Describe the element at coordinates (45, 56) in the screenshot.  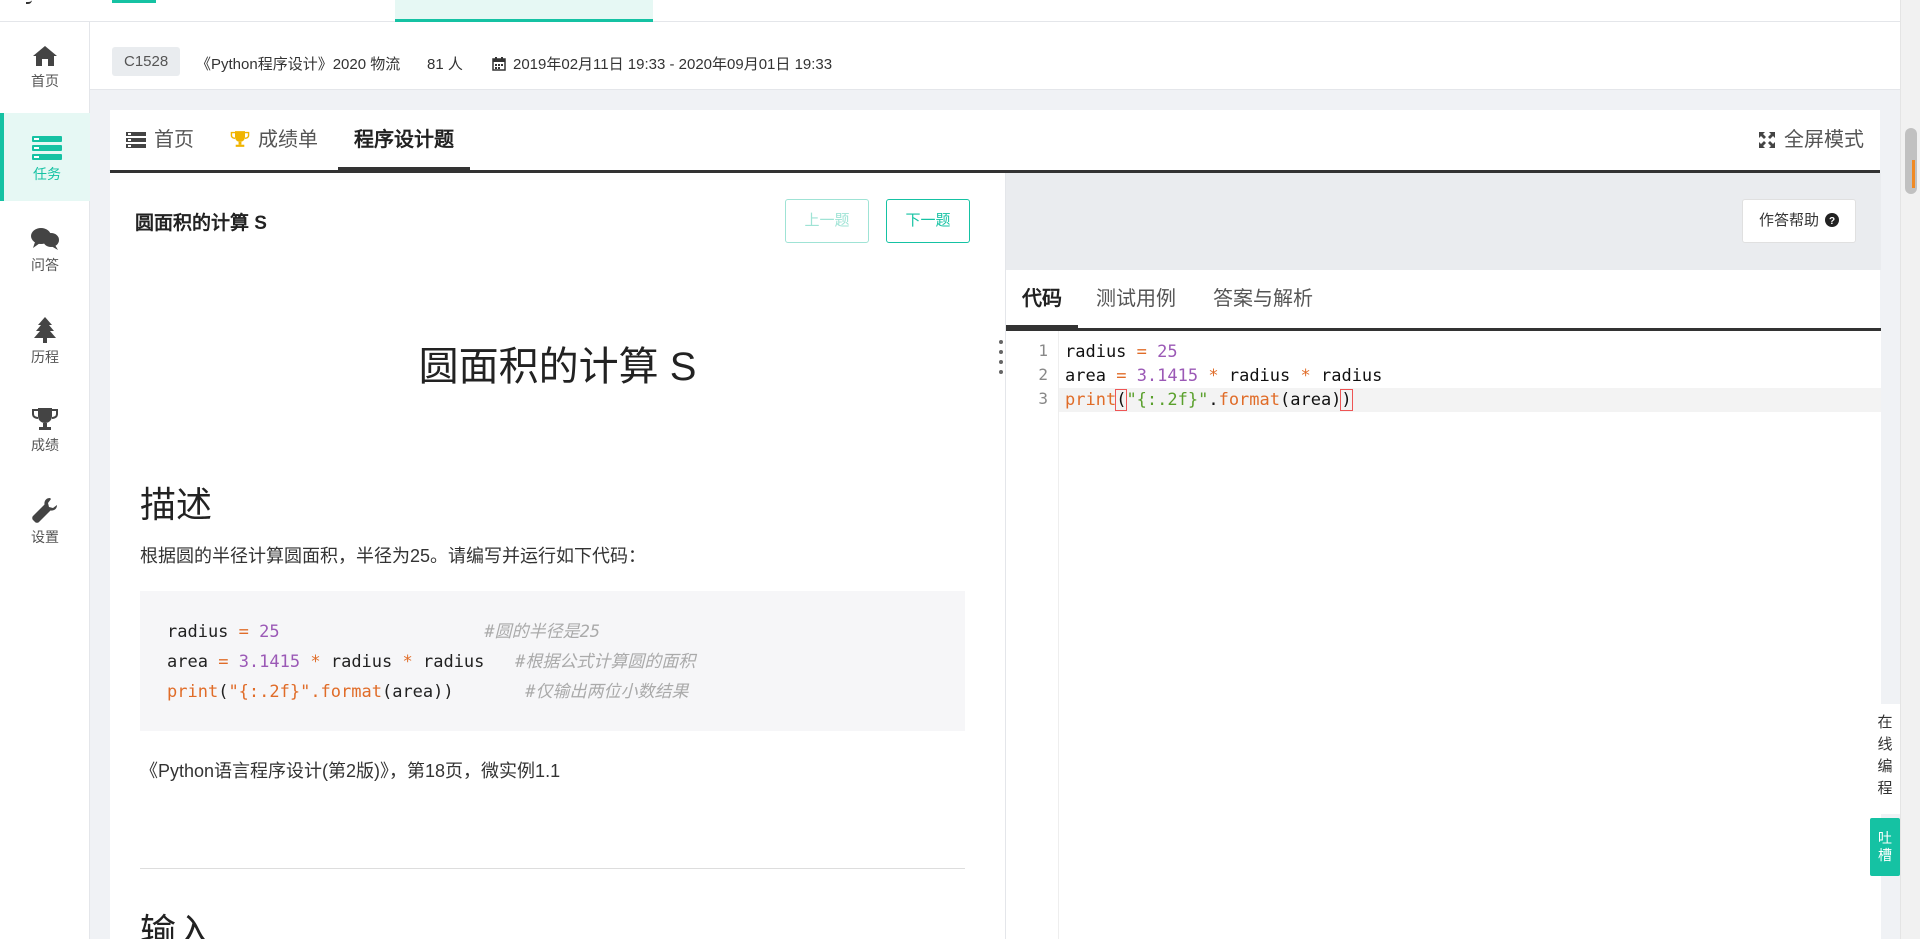
I see `home-icon` at that location.